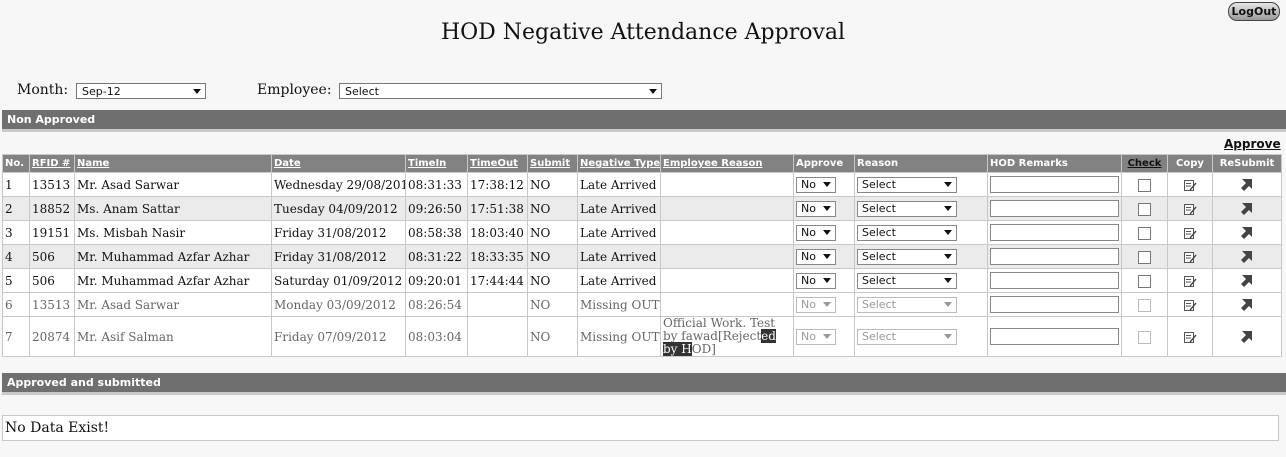  What do you see at coordinates (727, 163) in the screenshot?
I see `col-employee-reason: Employee Reason` at bounding box center [727, 163].